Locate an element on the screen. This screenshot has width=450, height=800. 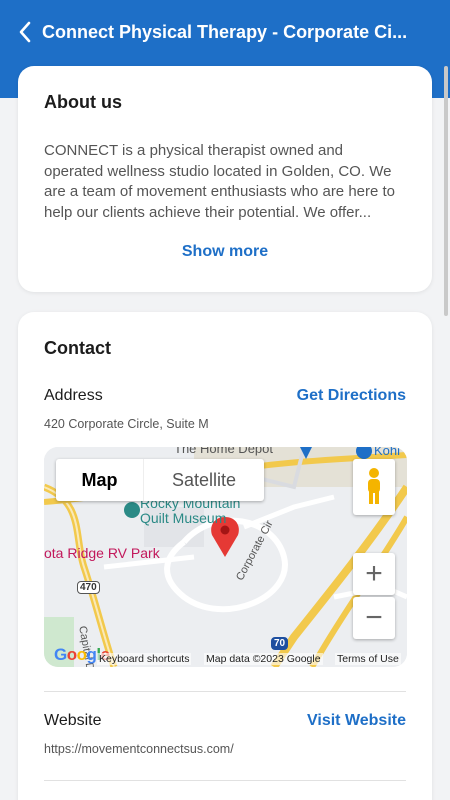
street-view-button is located at coordinates (374, 487).